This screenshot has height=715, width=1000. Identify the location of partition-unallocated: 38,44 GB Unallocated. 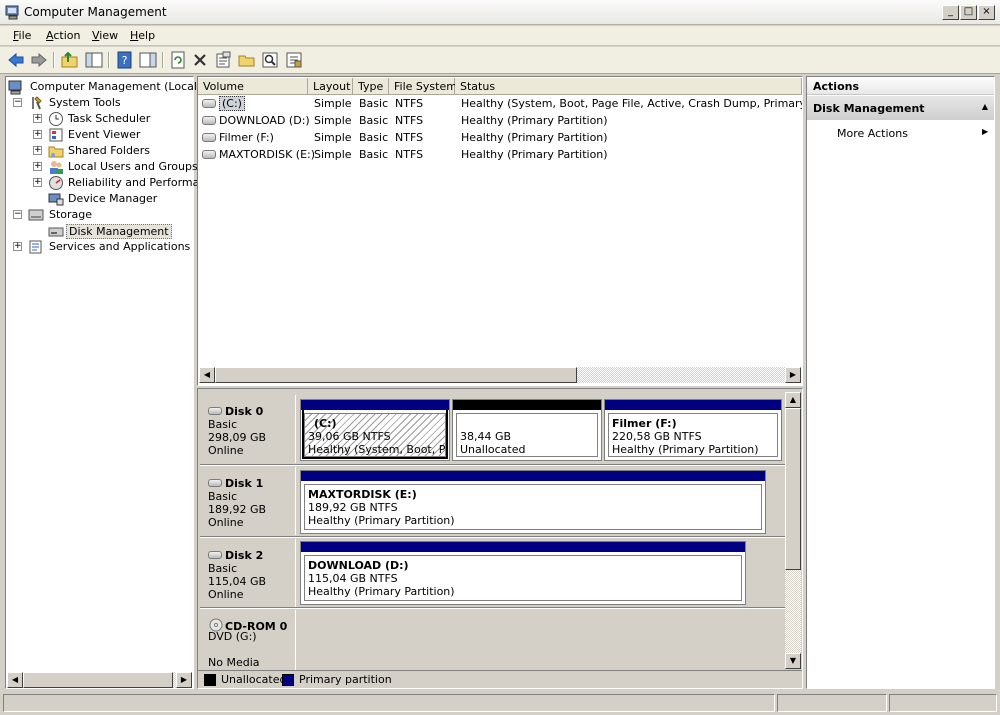
(527, 430).